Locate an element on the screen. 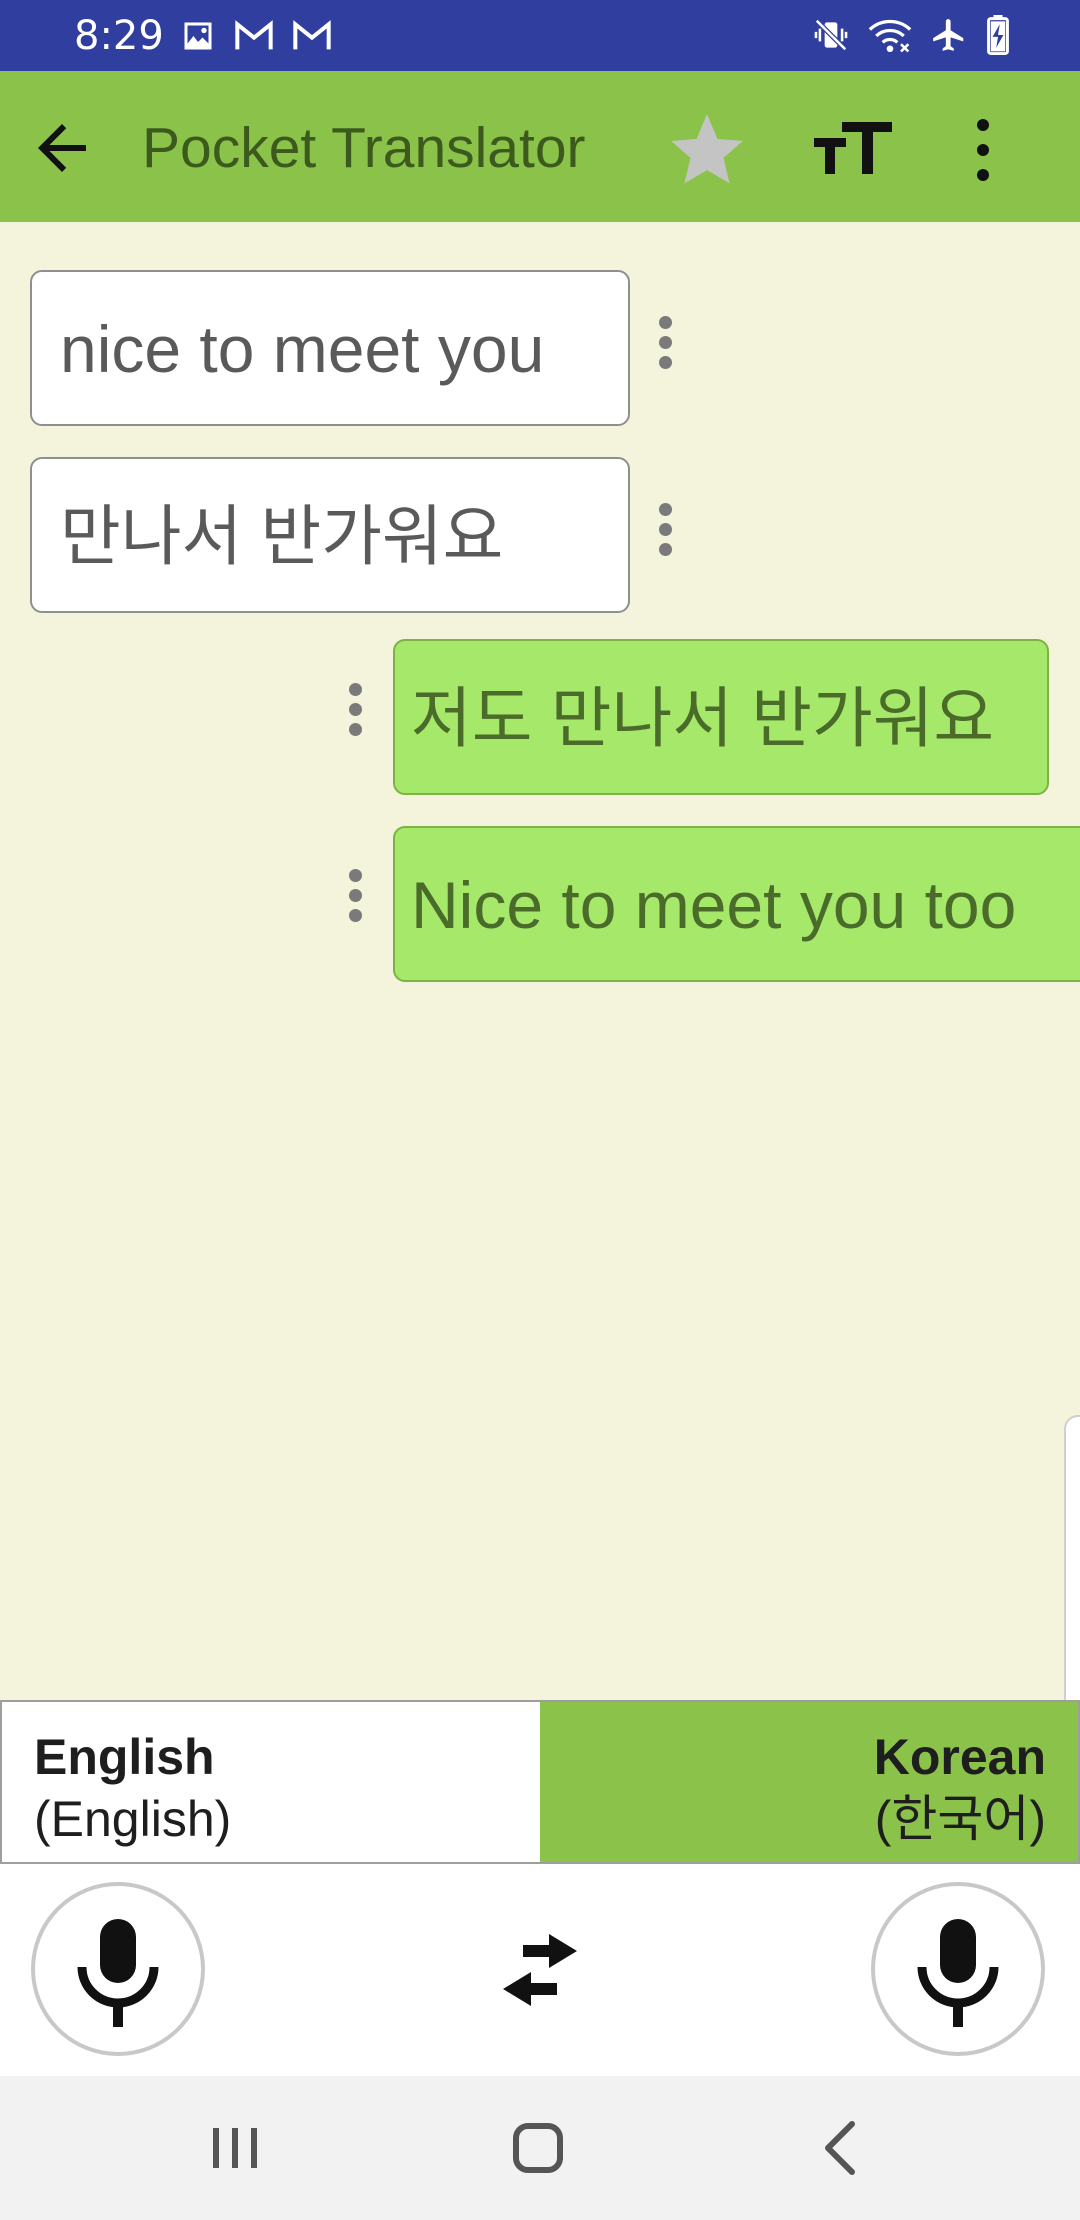 This screenshot has width=1080, height=2220. message-bubble-incoming: nice to meet you is located at coordinates (330, 348).